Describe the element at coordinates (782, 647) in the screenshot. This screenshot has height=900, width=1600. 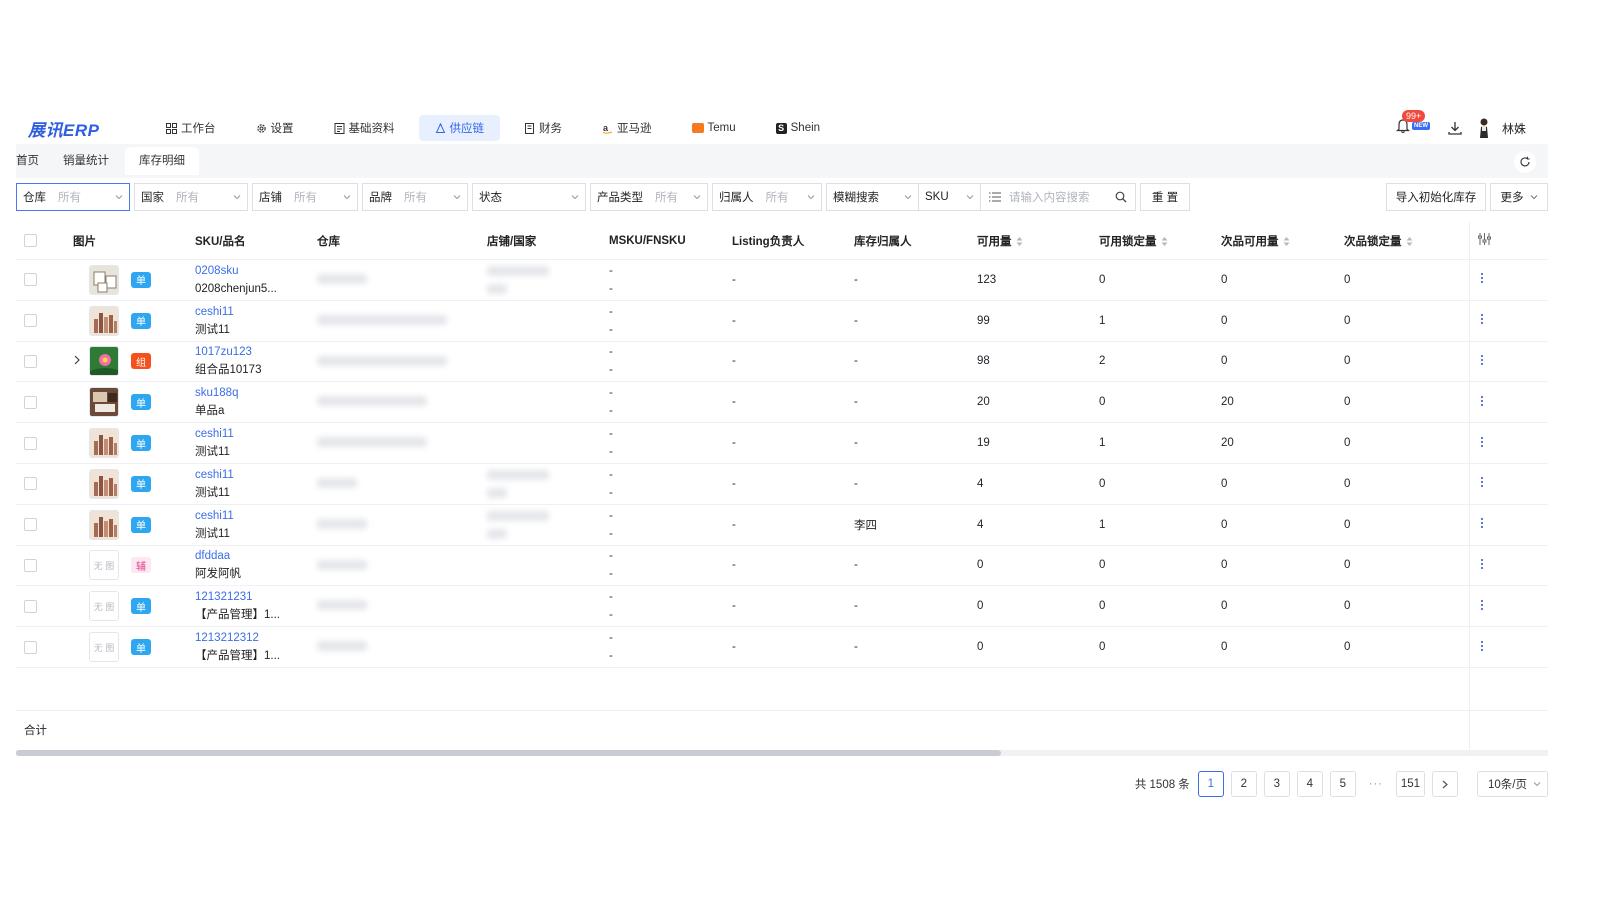
I see `table-row: 无 图单 1213212312 【产品管理】1... - - - -0 0 0 0` at that location.